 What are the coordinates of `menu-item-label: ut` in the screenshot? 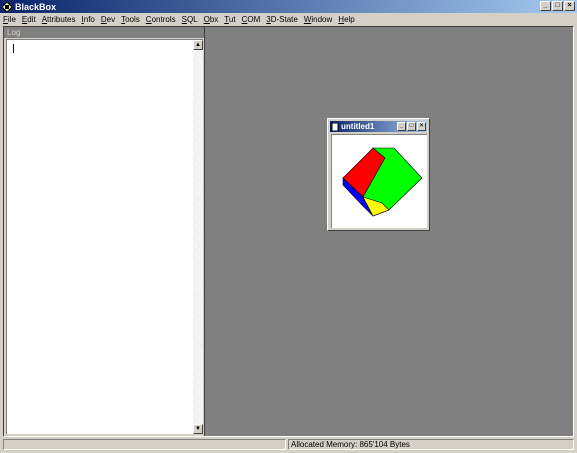 It's located at (232, 19).